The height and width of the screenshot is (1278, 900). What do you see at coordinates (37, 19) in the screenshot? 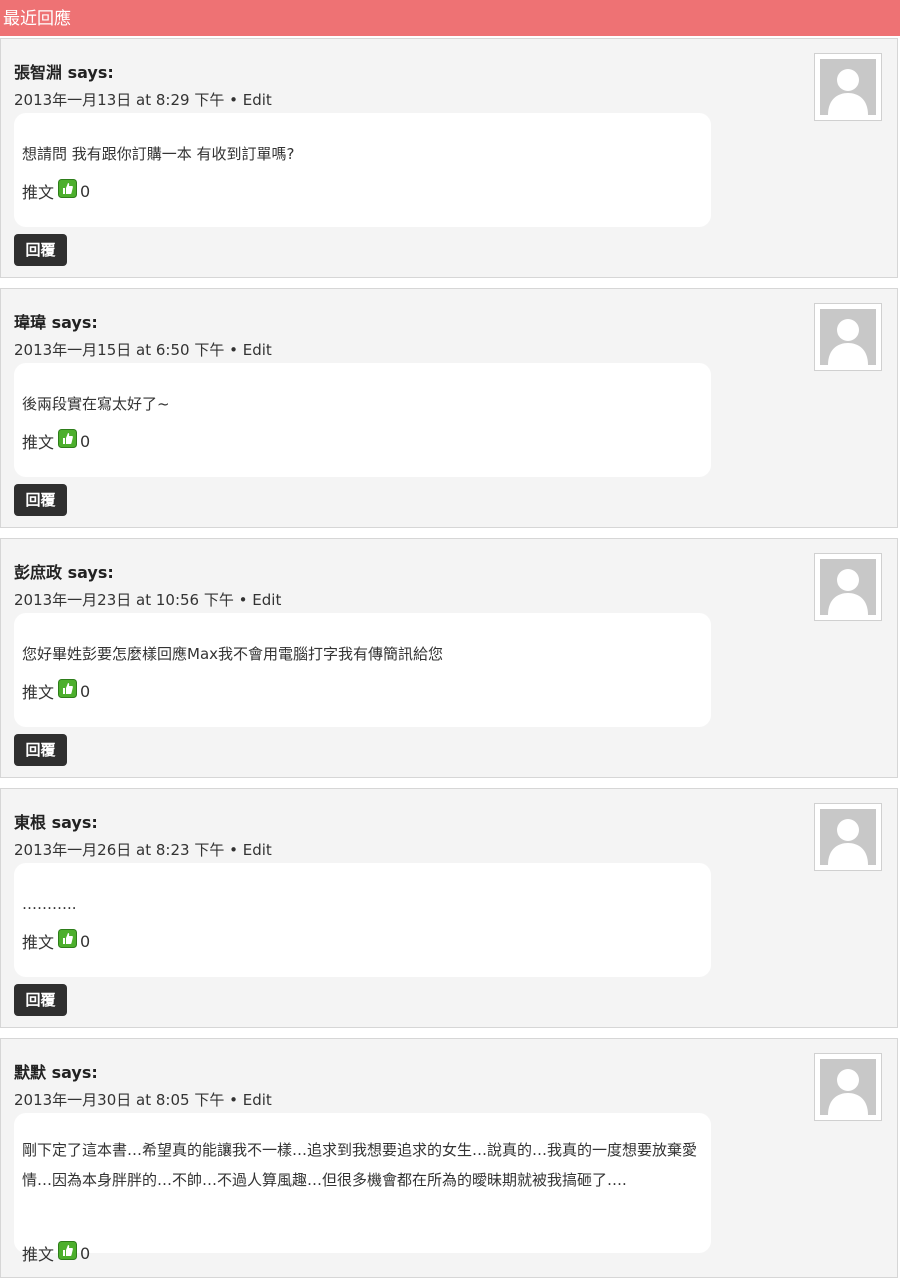
I see `section-title: 最近回應` at bounding box center [37, 19].